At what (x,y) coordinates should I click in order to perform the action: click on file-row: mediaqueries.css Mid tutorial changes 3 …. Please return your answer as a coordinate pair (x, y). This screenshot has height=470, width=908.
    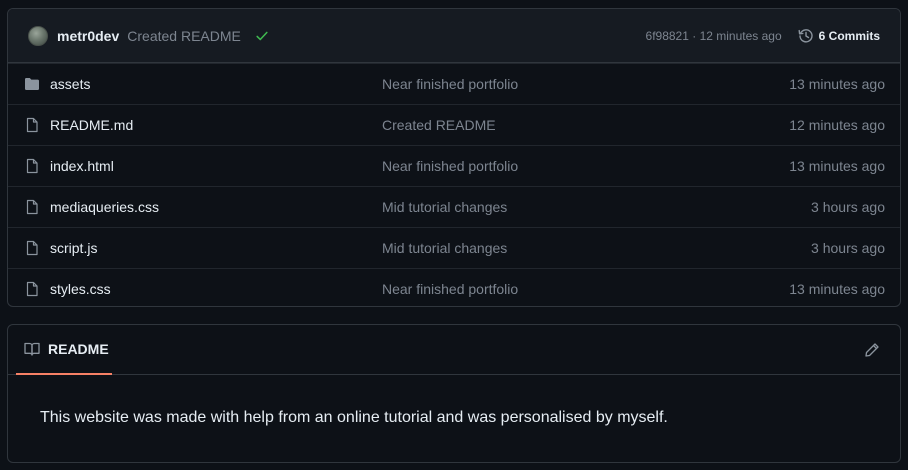
    Looking at the image, I should click on (454, 206).